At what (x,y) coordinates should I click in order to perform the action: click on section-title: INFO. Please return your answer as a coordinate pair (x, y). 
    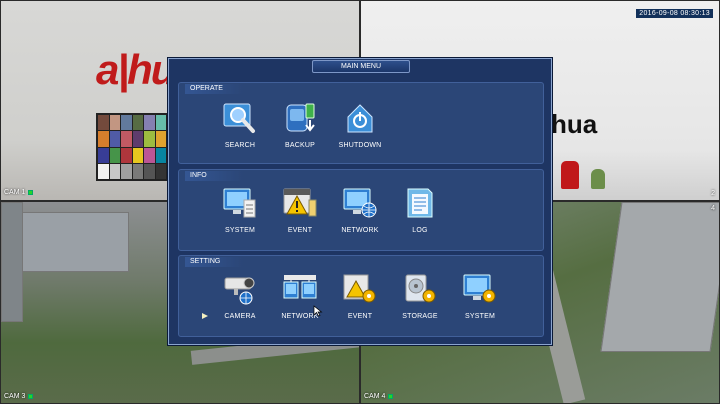
    Looking at the image, I should click on (214, 176).